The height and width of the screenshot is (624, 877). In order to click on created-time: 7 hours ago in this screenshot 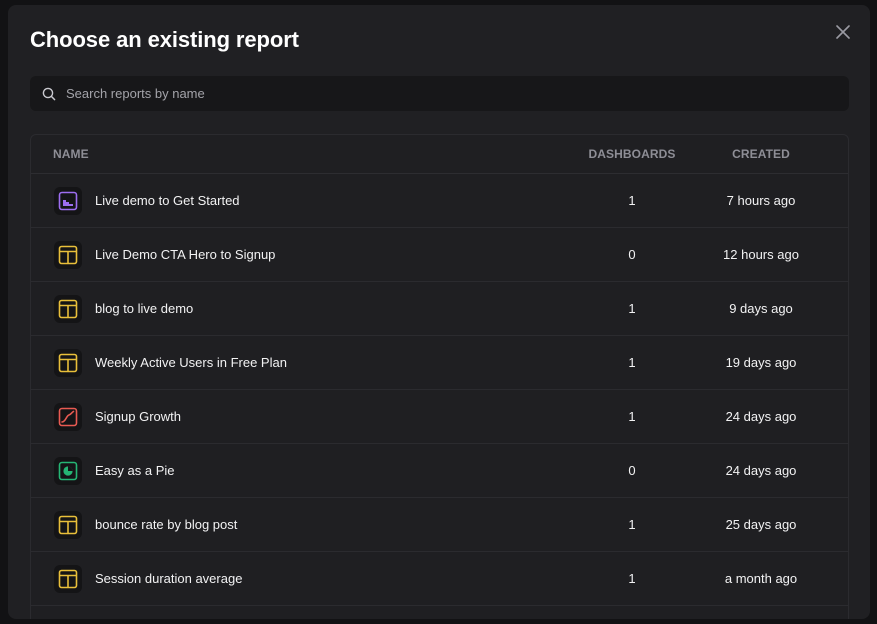, I will do `click(761, 200)`.